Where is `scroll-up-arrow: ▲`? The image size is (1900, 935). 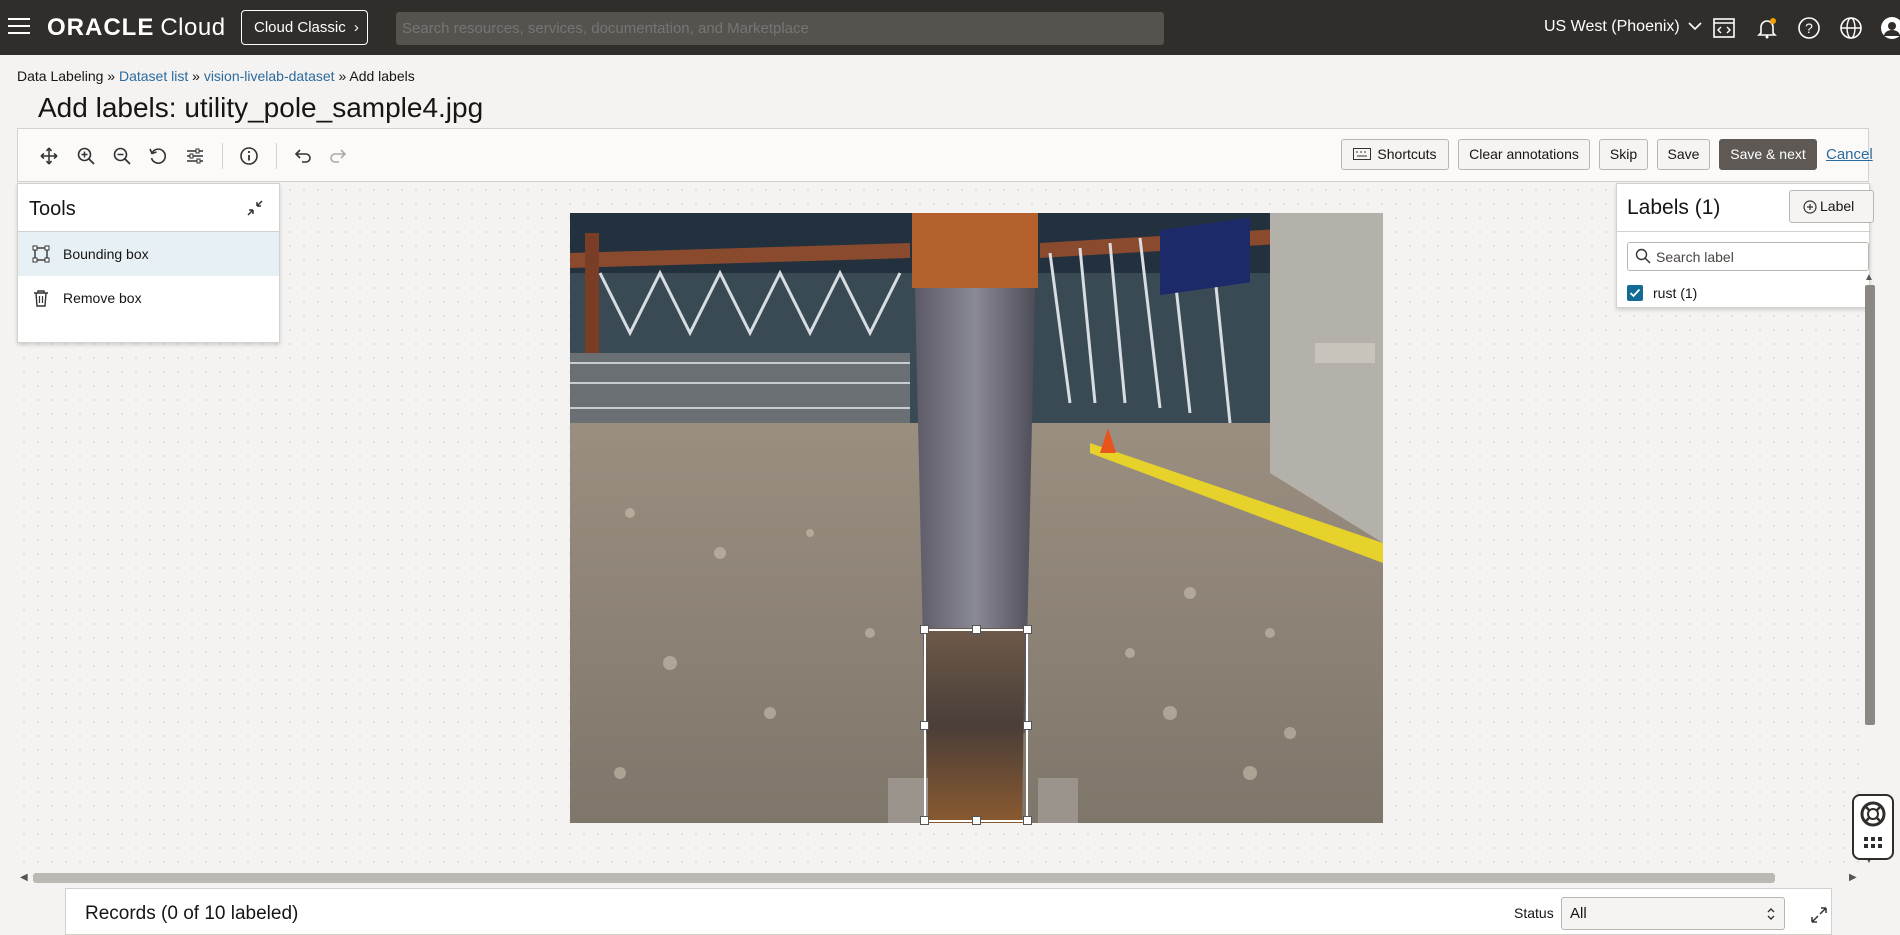
scroll-up-arrow: ▲ is located at coordinates (1869, 277).